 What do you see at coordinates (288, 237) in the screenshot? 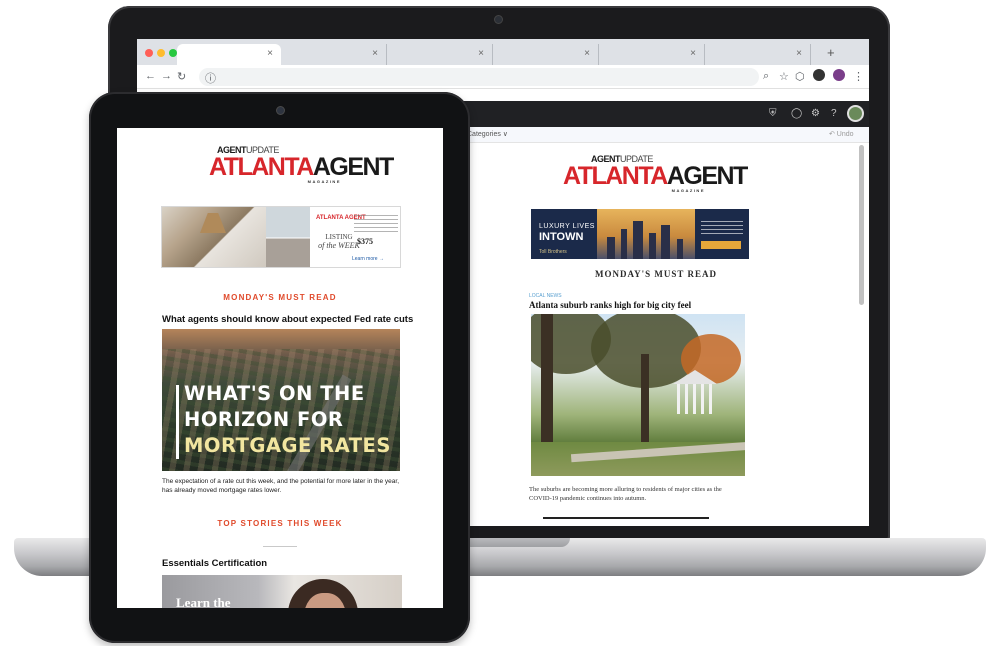
I see `listing-thumbnails` at bounding box center [288, 237].